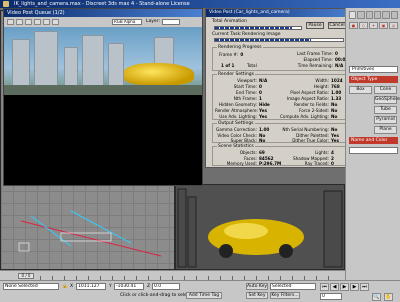 The height and width of the screenshot is (302, 400). I want to click on lights-icon: ✦, so click(373, 25).